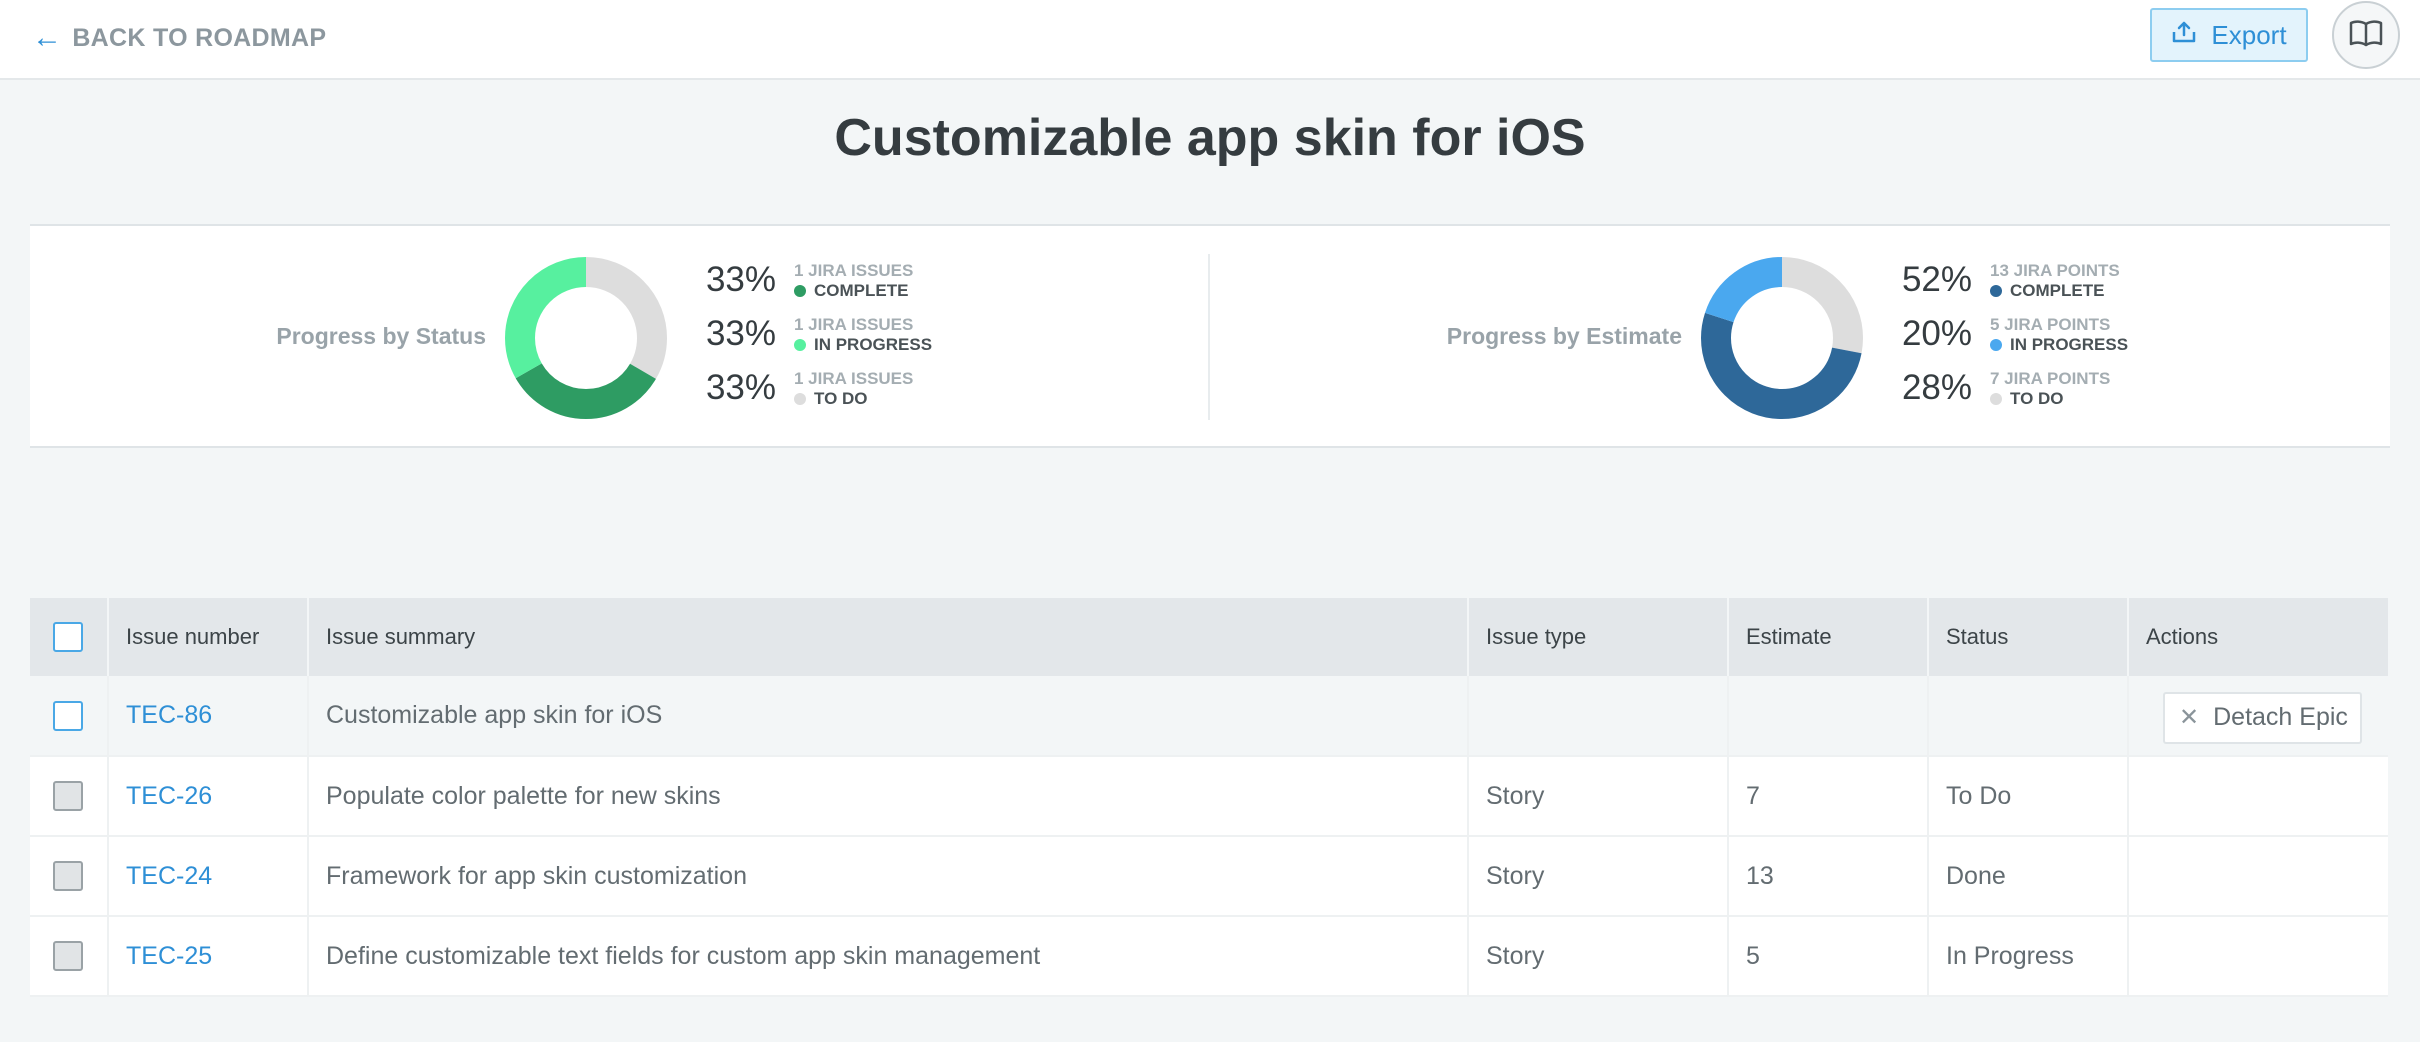 The height and width of the screenshot is (1042, 2420). Describe the element at coordinates (854, 270) in the screenshot. I see `status-complete-count: 1 JIRA ISSUES` at that location.